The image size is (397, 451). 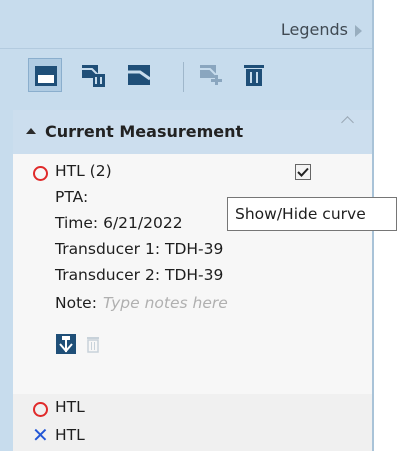 I want to click on group-header: Current Measurement, so click(x=192, y=132).